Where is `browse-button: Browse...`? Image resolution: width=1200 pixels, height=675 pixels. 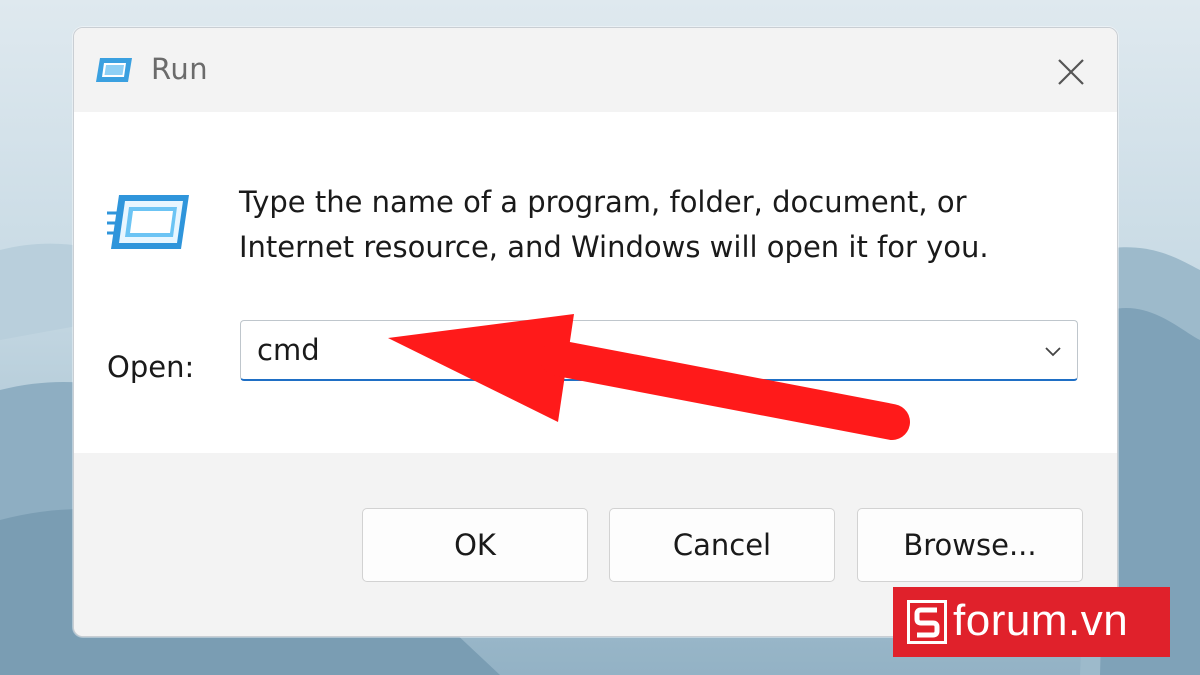 browse-button: Browse... is located at coordinates (970, 545).